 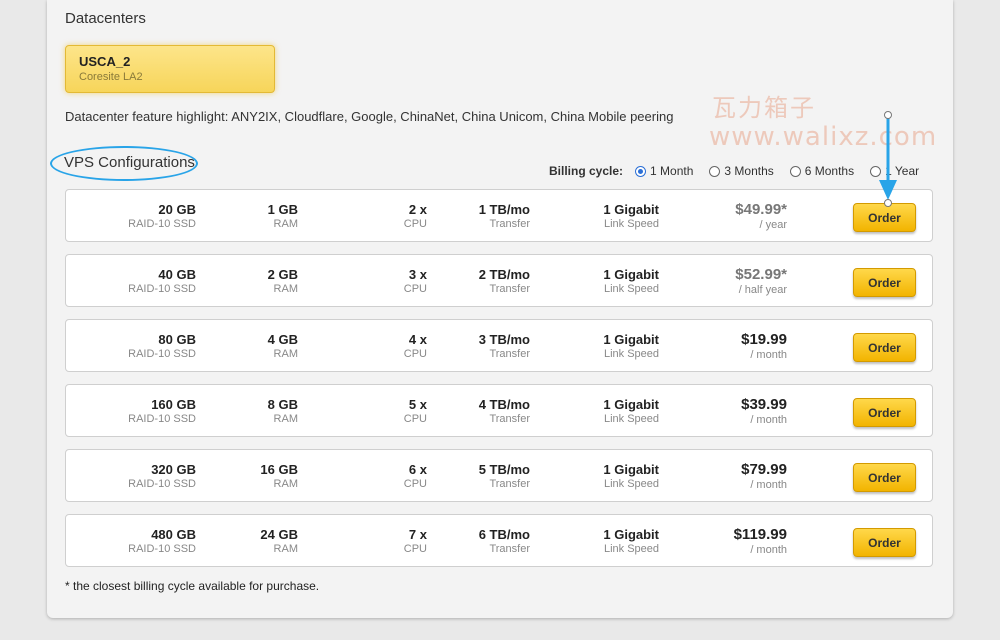 I want to click on datacenters-title: Datacenters, so click(x=105, y=18).